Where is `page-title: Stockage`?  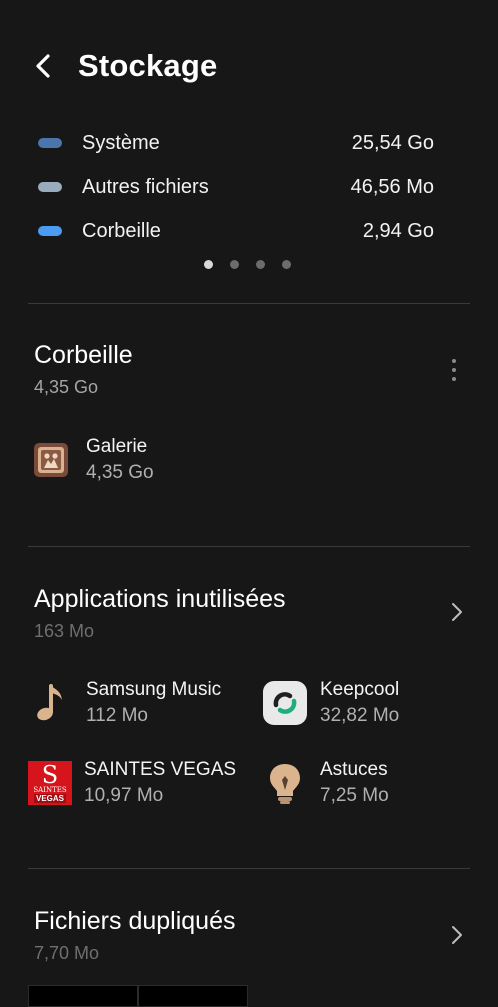 page-title: Stockage is located at coordinates (148, 65).